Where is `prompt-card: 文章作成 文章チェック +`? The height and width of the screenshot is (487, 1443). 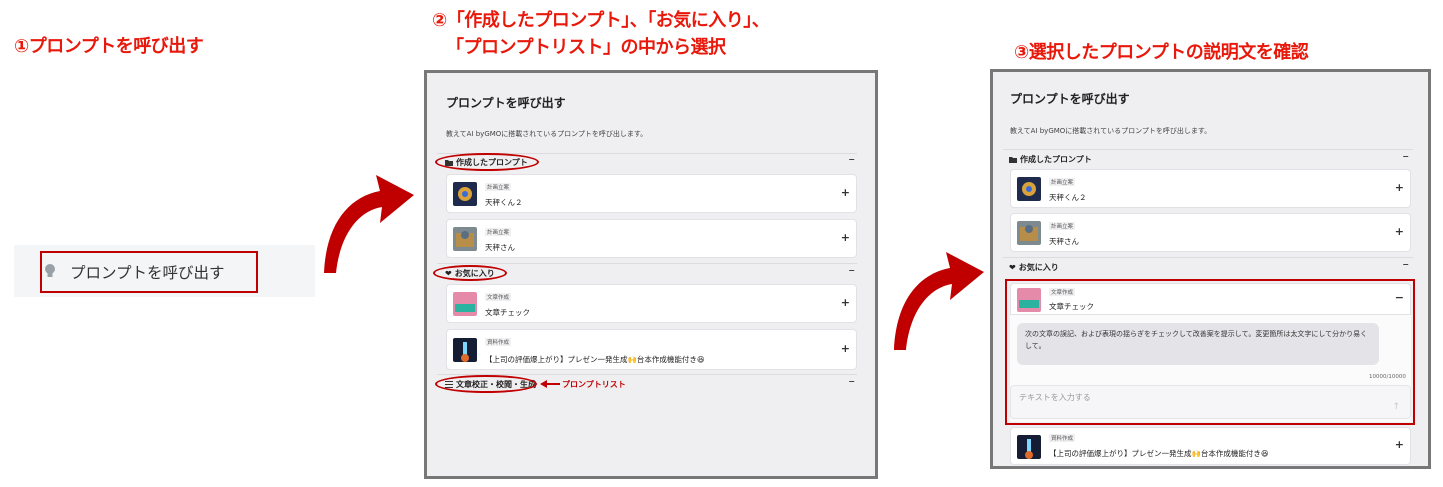
prompt-card: 文章作成 文章チェック + is located at coordinates (651, 303).